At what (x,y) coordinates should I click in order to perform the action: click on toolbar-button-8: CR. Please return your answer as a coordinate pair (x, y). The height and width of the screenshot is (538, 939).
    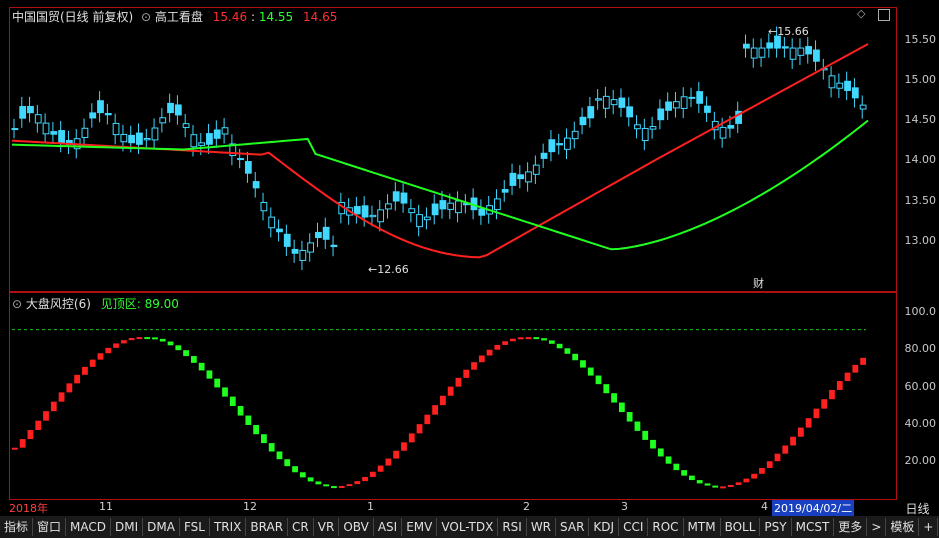
    Looking at the image, I should click on (301, 527).